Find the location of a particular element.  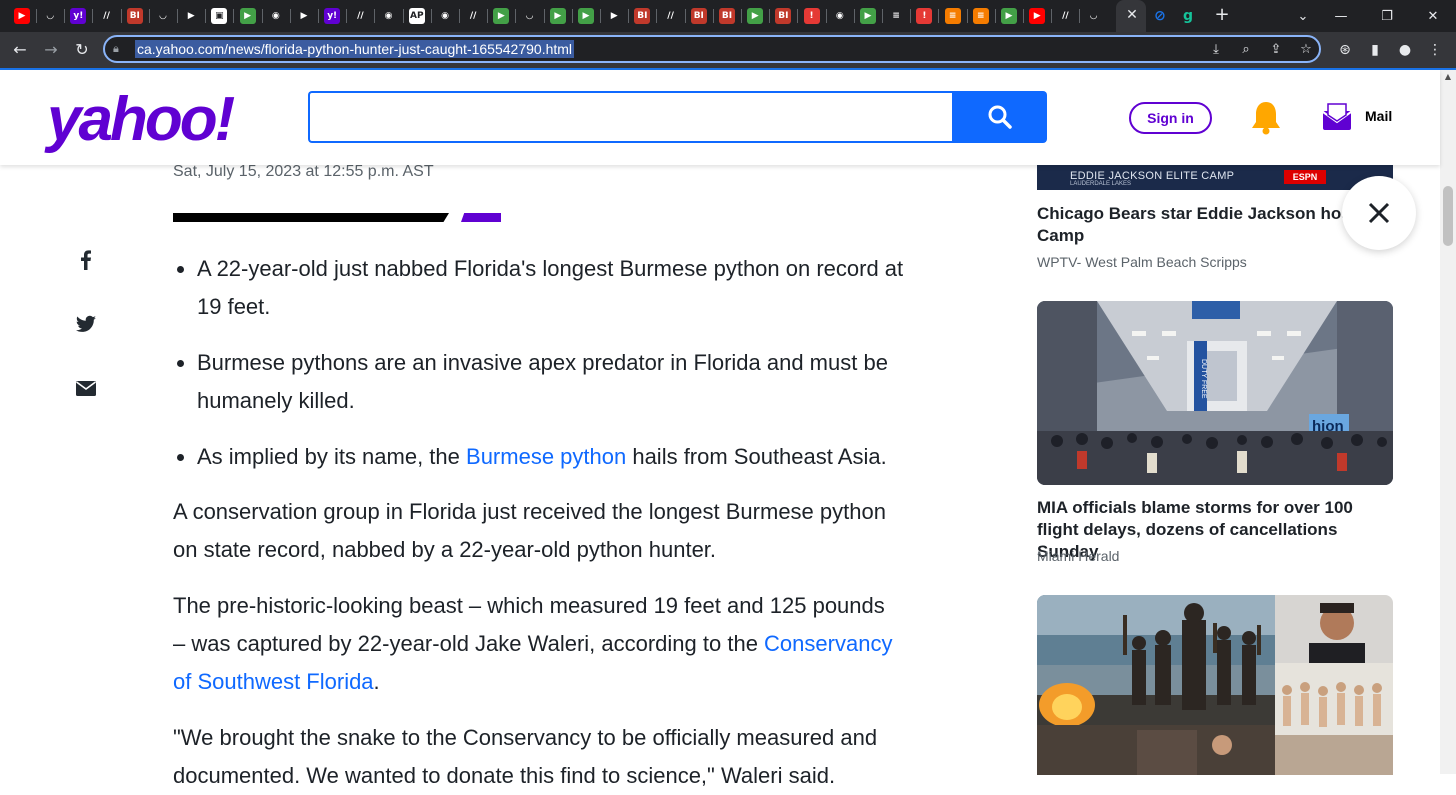

email-share-icon is located at coordinates (86, 388).